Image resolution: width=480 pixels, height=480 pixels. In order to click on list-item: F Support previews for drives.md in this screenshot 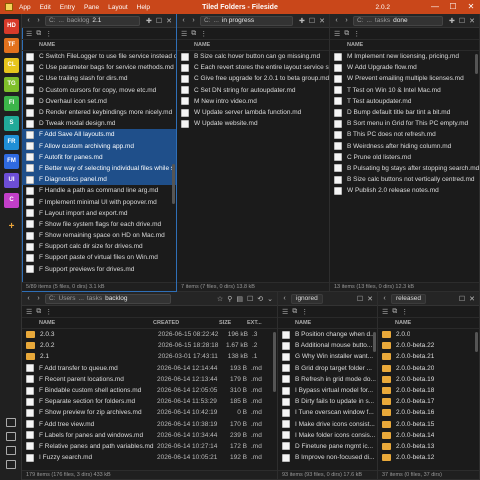, I will do `click(99, 269)`.